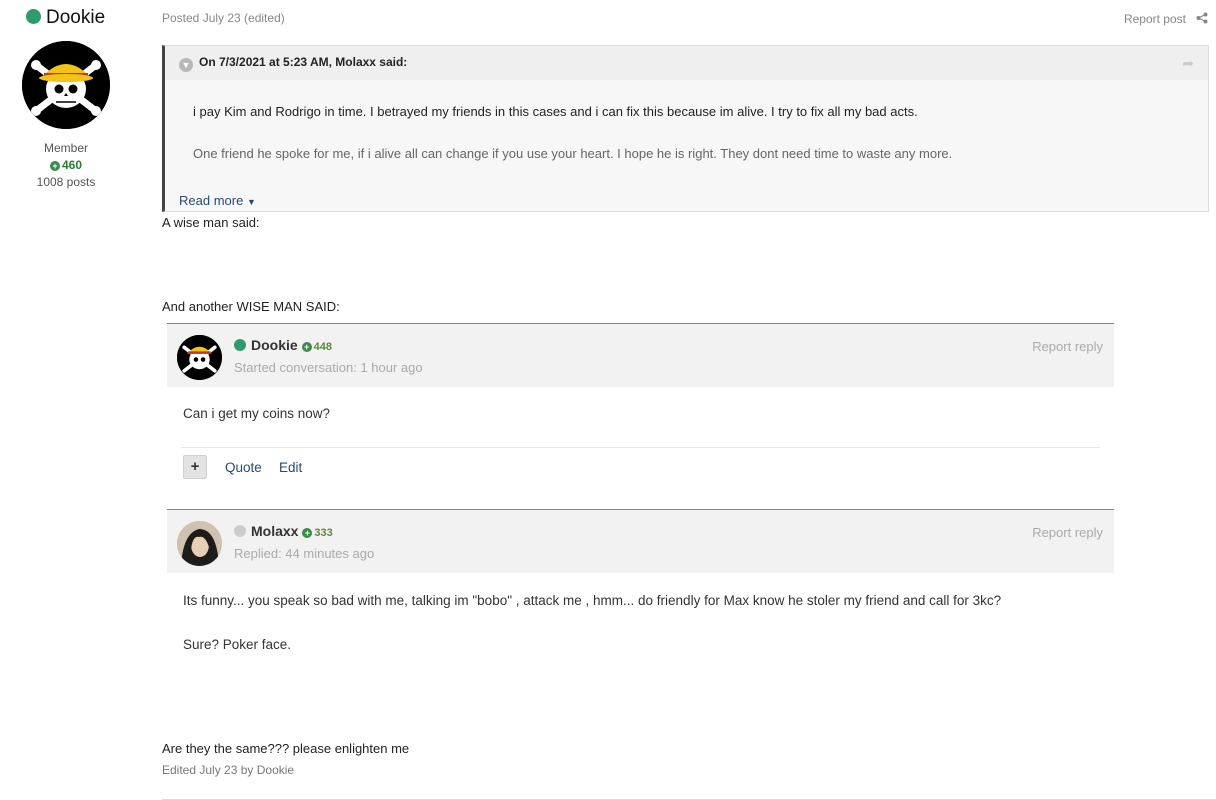  What do you see at coordinates (65, 148) in the screenshot?
I see `member-rank: Member` at bounding box center [65, 148].